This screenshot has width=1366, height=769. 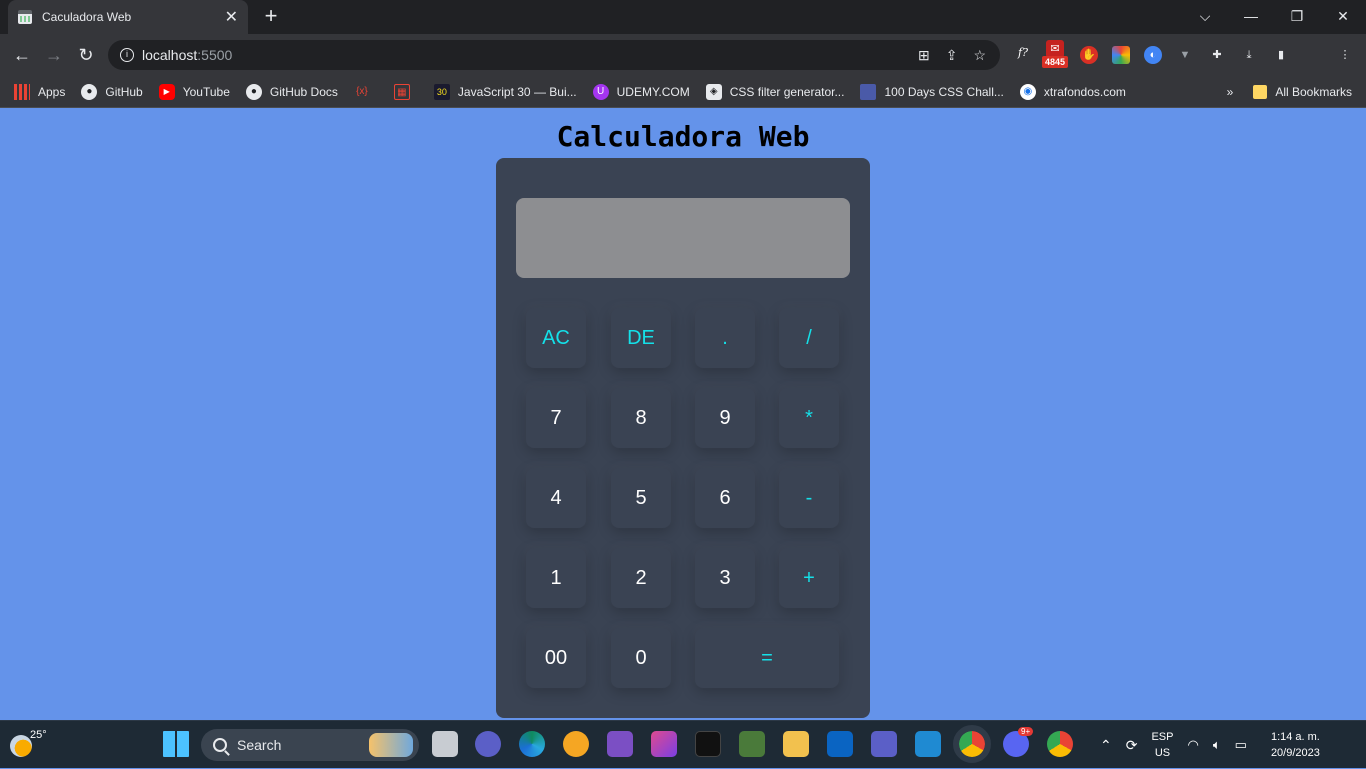 I want to click on key-double-zero: 00, so click(x=556, y=658).